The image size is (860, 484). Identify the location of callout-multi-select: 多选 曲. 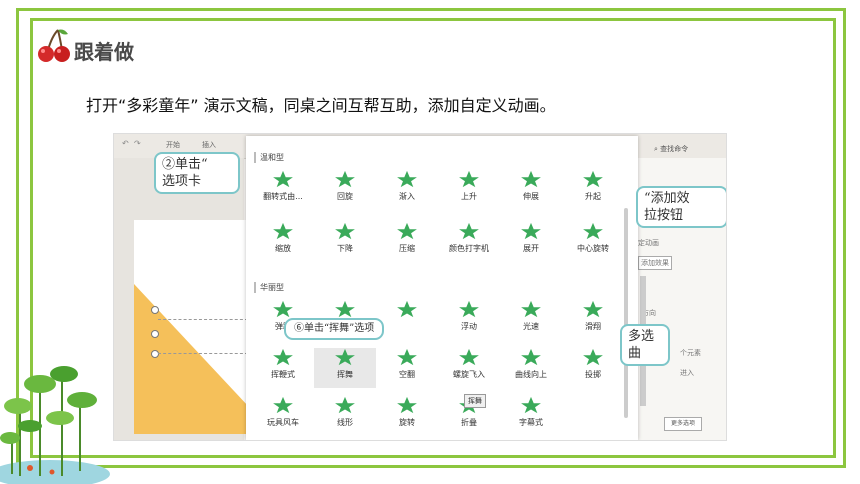
(645, 345).